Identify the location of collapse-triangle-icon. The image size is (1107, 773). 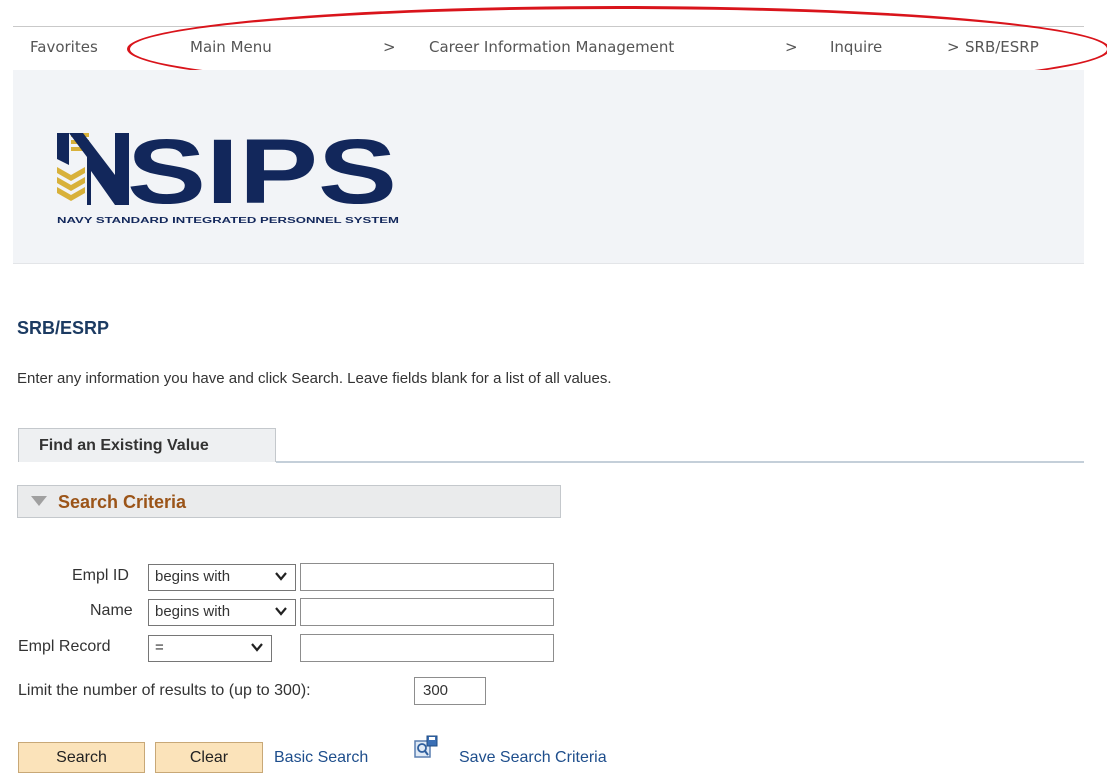
(39, 501).